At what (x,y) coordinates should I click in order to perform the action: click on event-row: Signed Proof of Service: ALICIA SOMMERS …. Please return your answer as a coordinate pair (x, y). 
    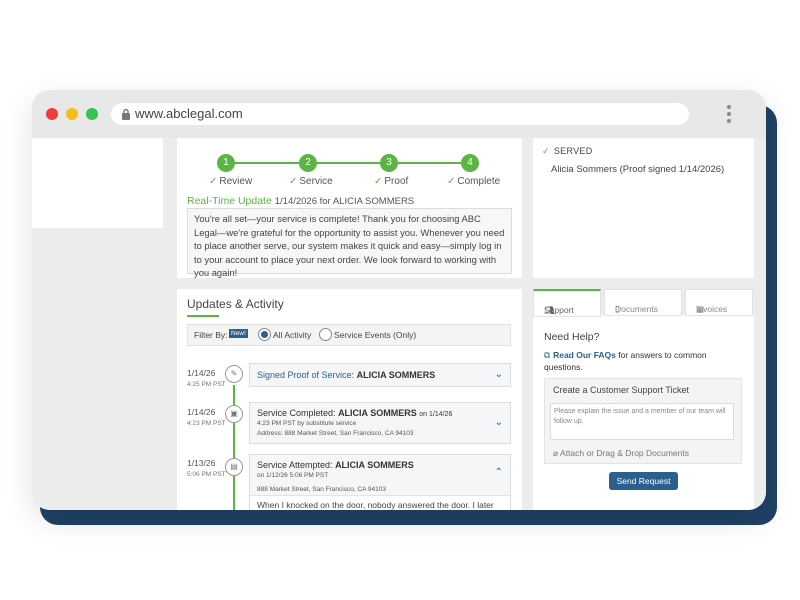
    Looking at the image, I should click on (380, 375).